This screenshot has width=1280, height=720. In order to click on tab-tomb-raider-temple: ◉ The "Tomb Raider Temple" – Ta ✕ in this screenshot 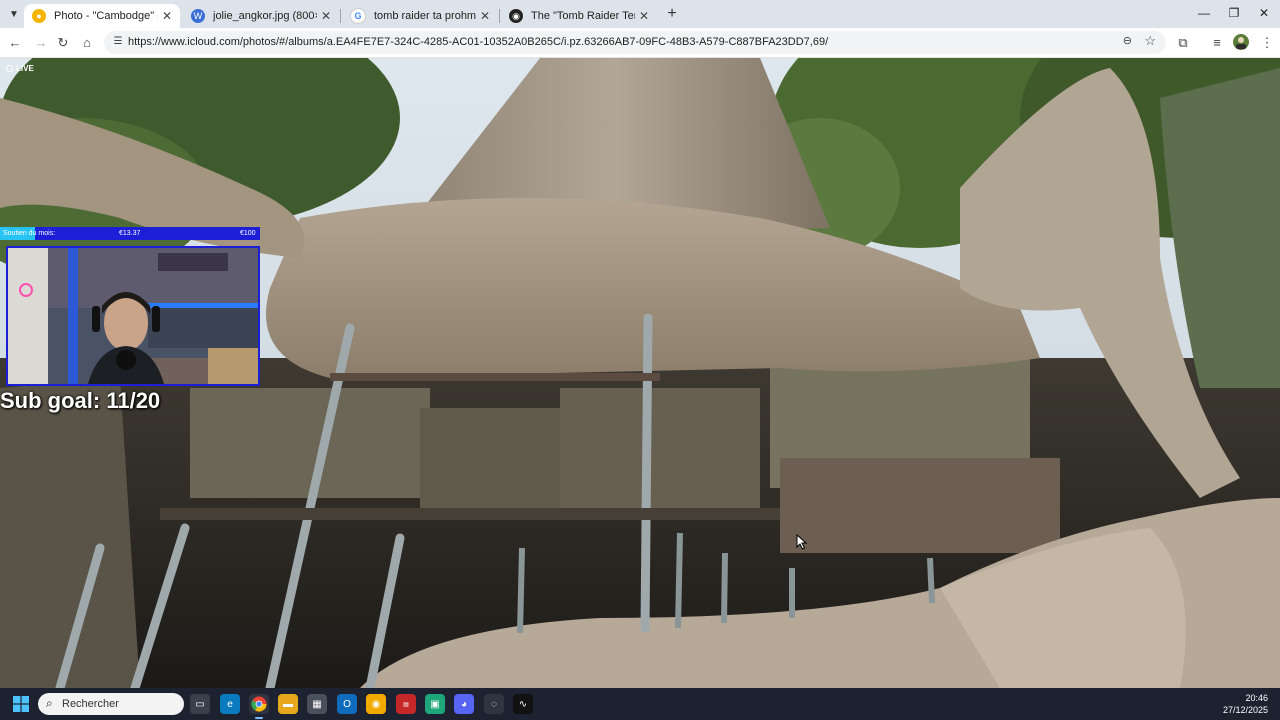, I will do `click(579, 16)`.